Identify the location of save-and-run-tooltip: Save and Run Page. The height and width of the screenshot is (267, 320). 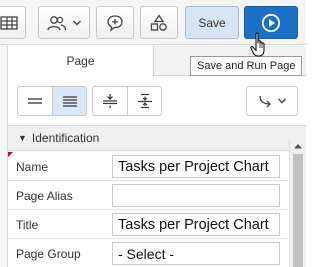
(246, 66).